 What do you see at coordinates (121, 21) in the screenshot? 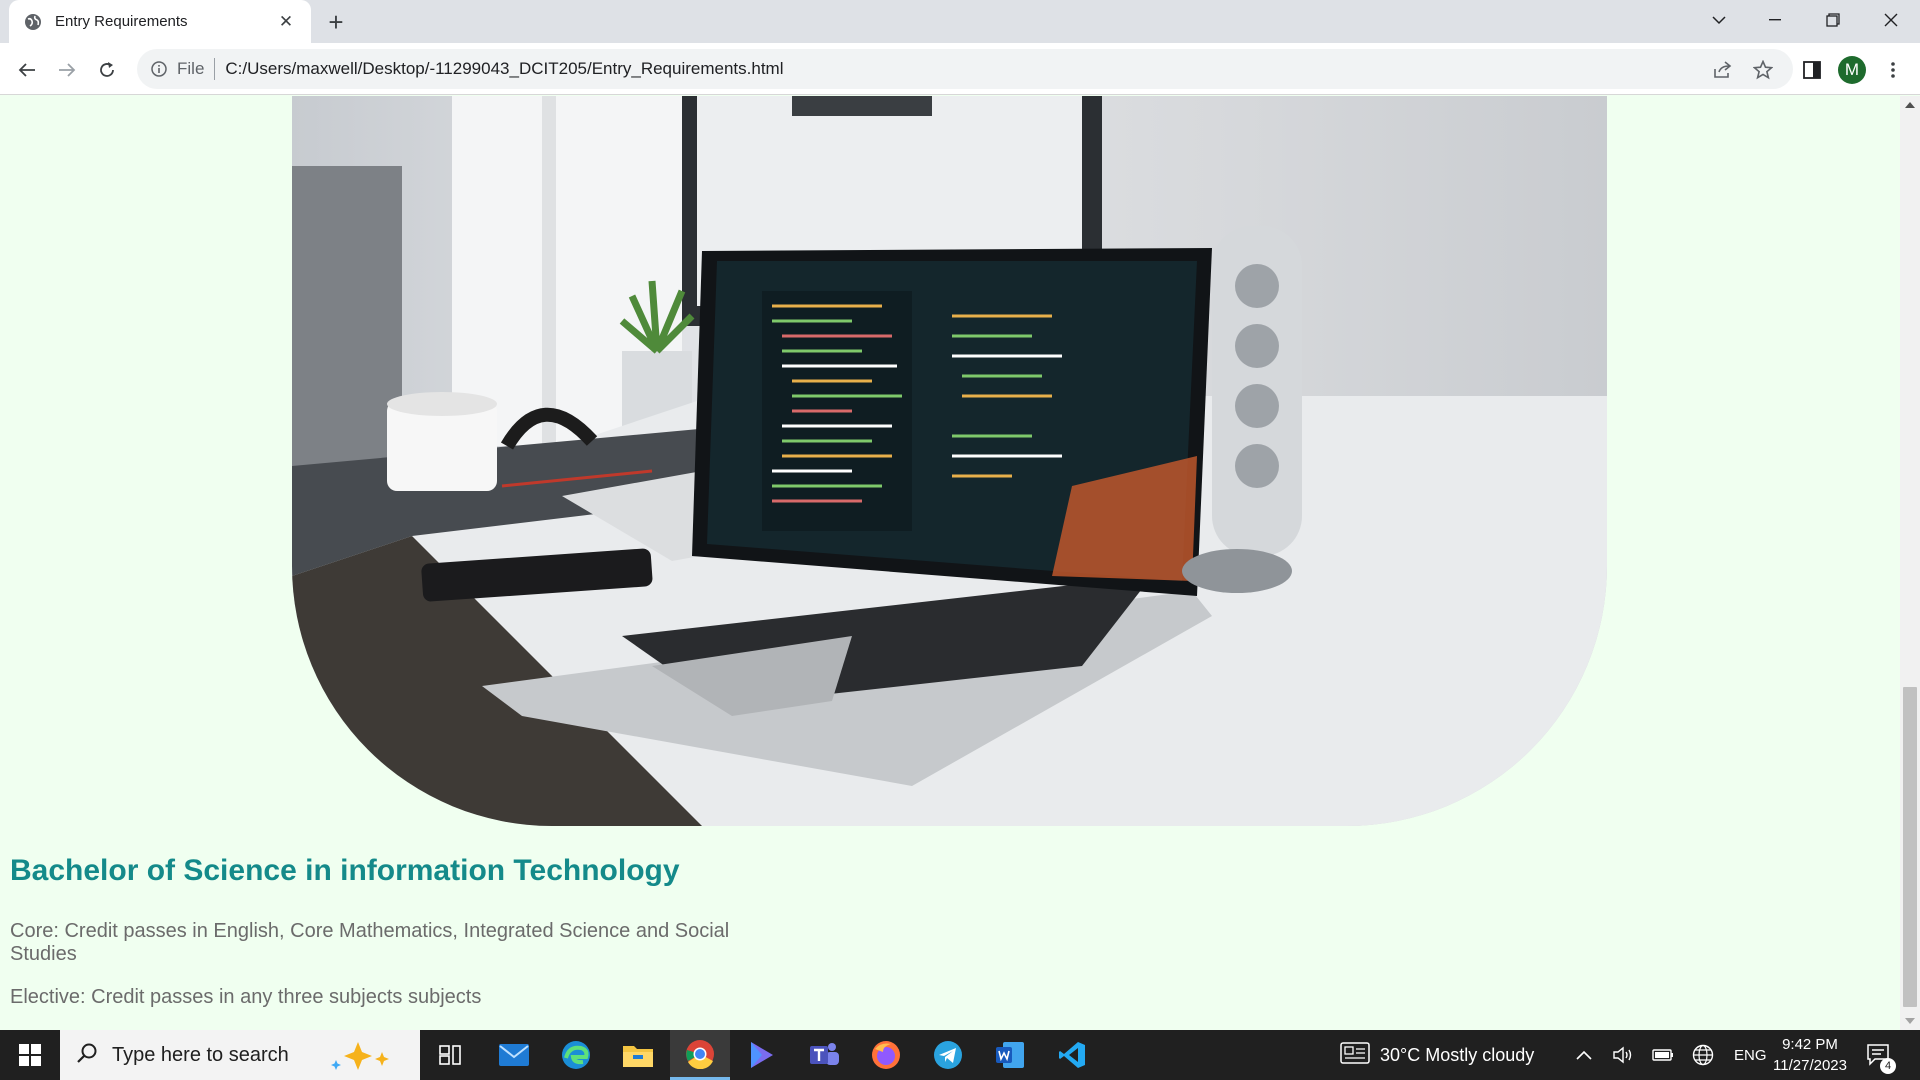
I see `tab-title: Entry Requirements` at bounding box center [121, 21].